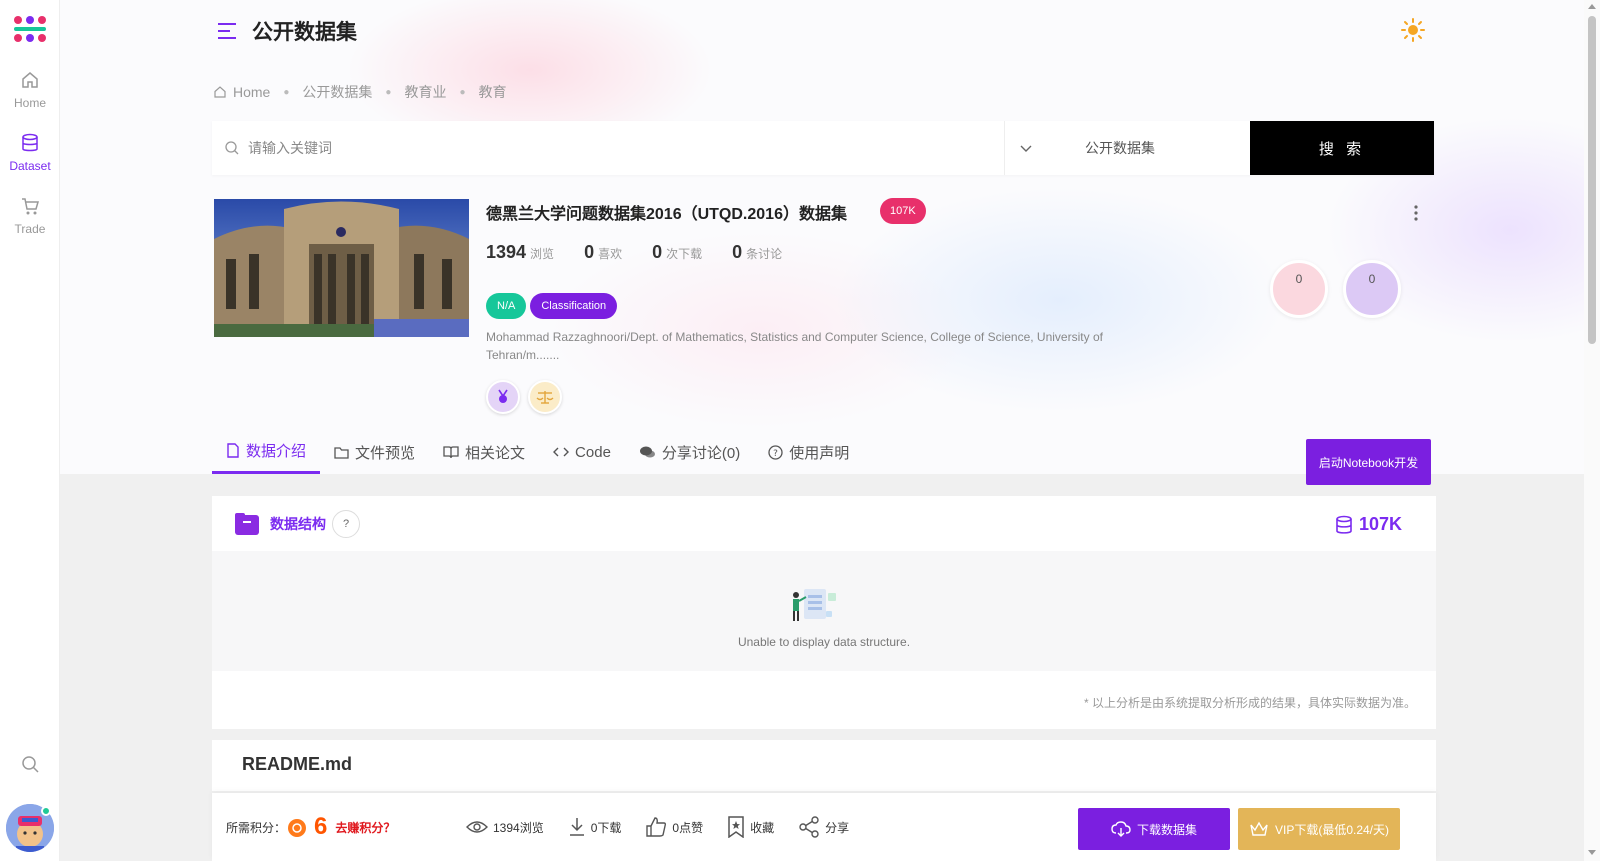 The image size is (1600, 861). Describe the element at coordinates (1120, 148) in the screenshot. I see `search-scope-label: 公开数据集` at that location.